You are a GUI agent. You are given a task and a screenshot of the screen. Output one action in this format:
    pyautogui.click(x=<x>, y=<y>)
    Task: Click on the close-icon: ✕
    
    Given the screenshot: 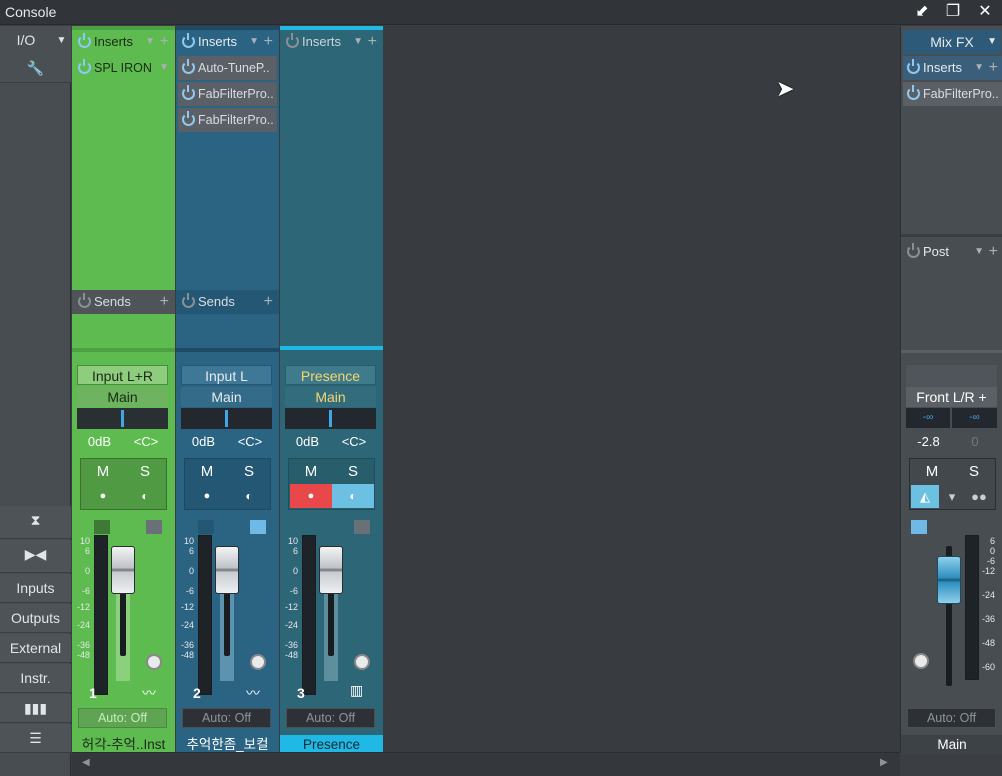 What is the action you would take?
    pyautogui.click(x=985, y=12)
    